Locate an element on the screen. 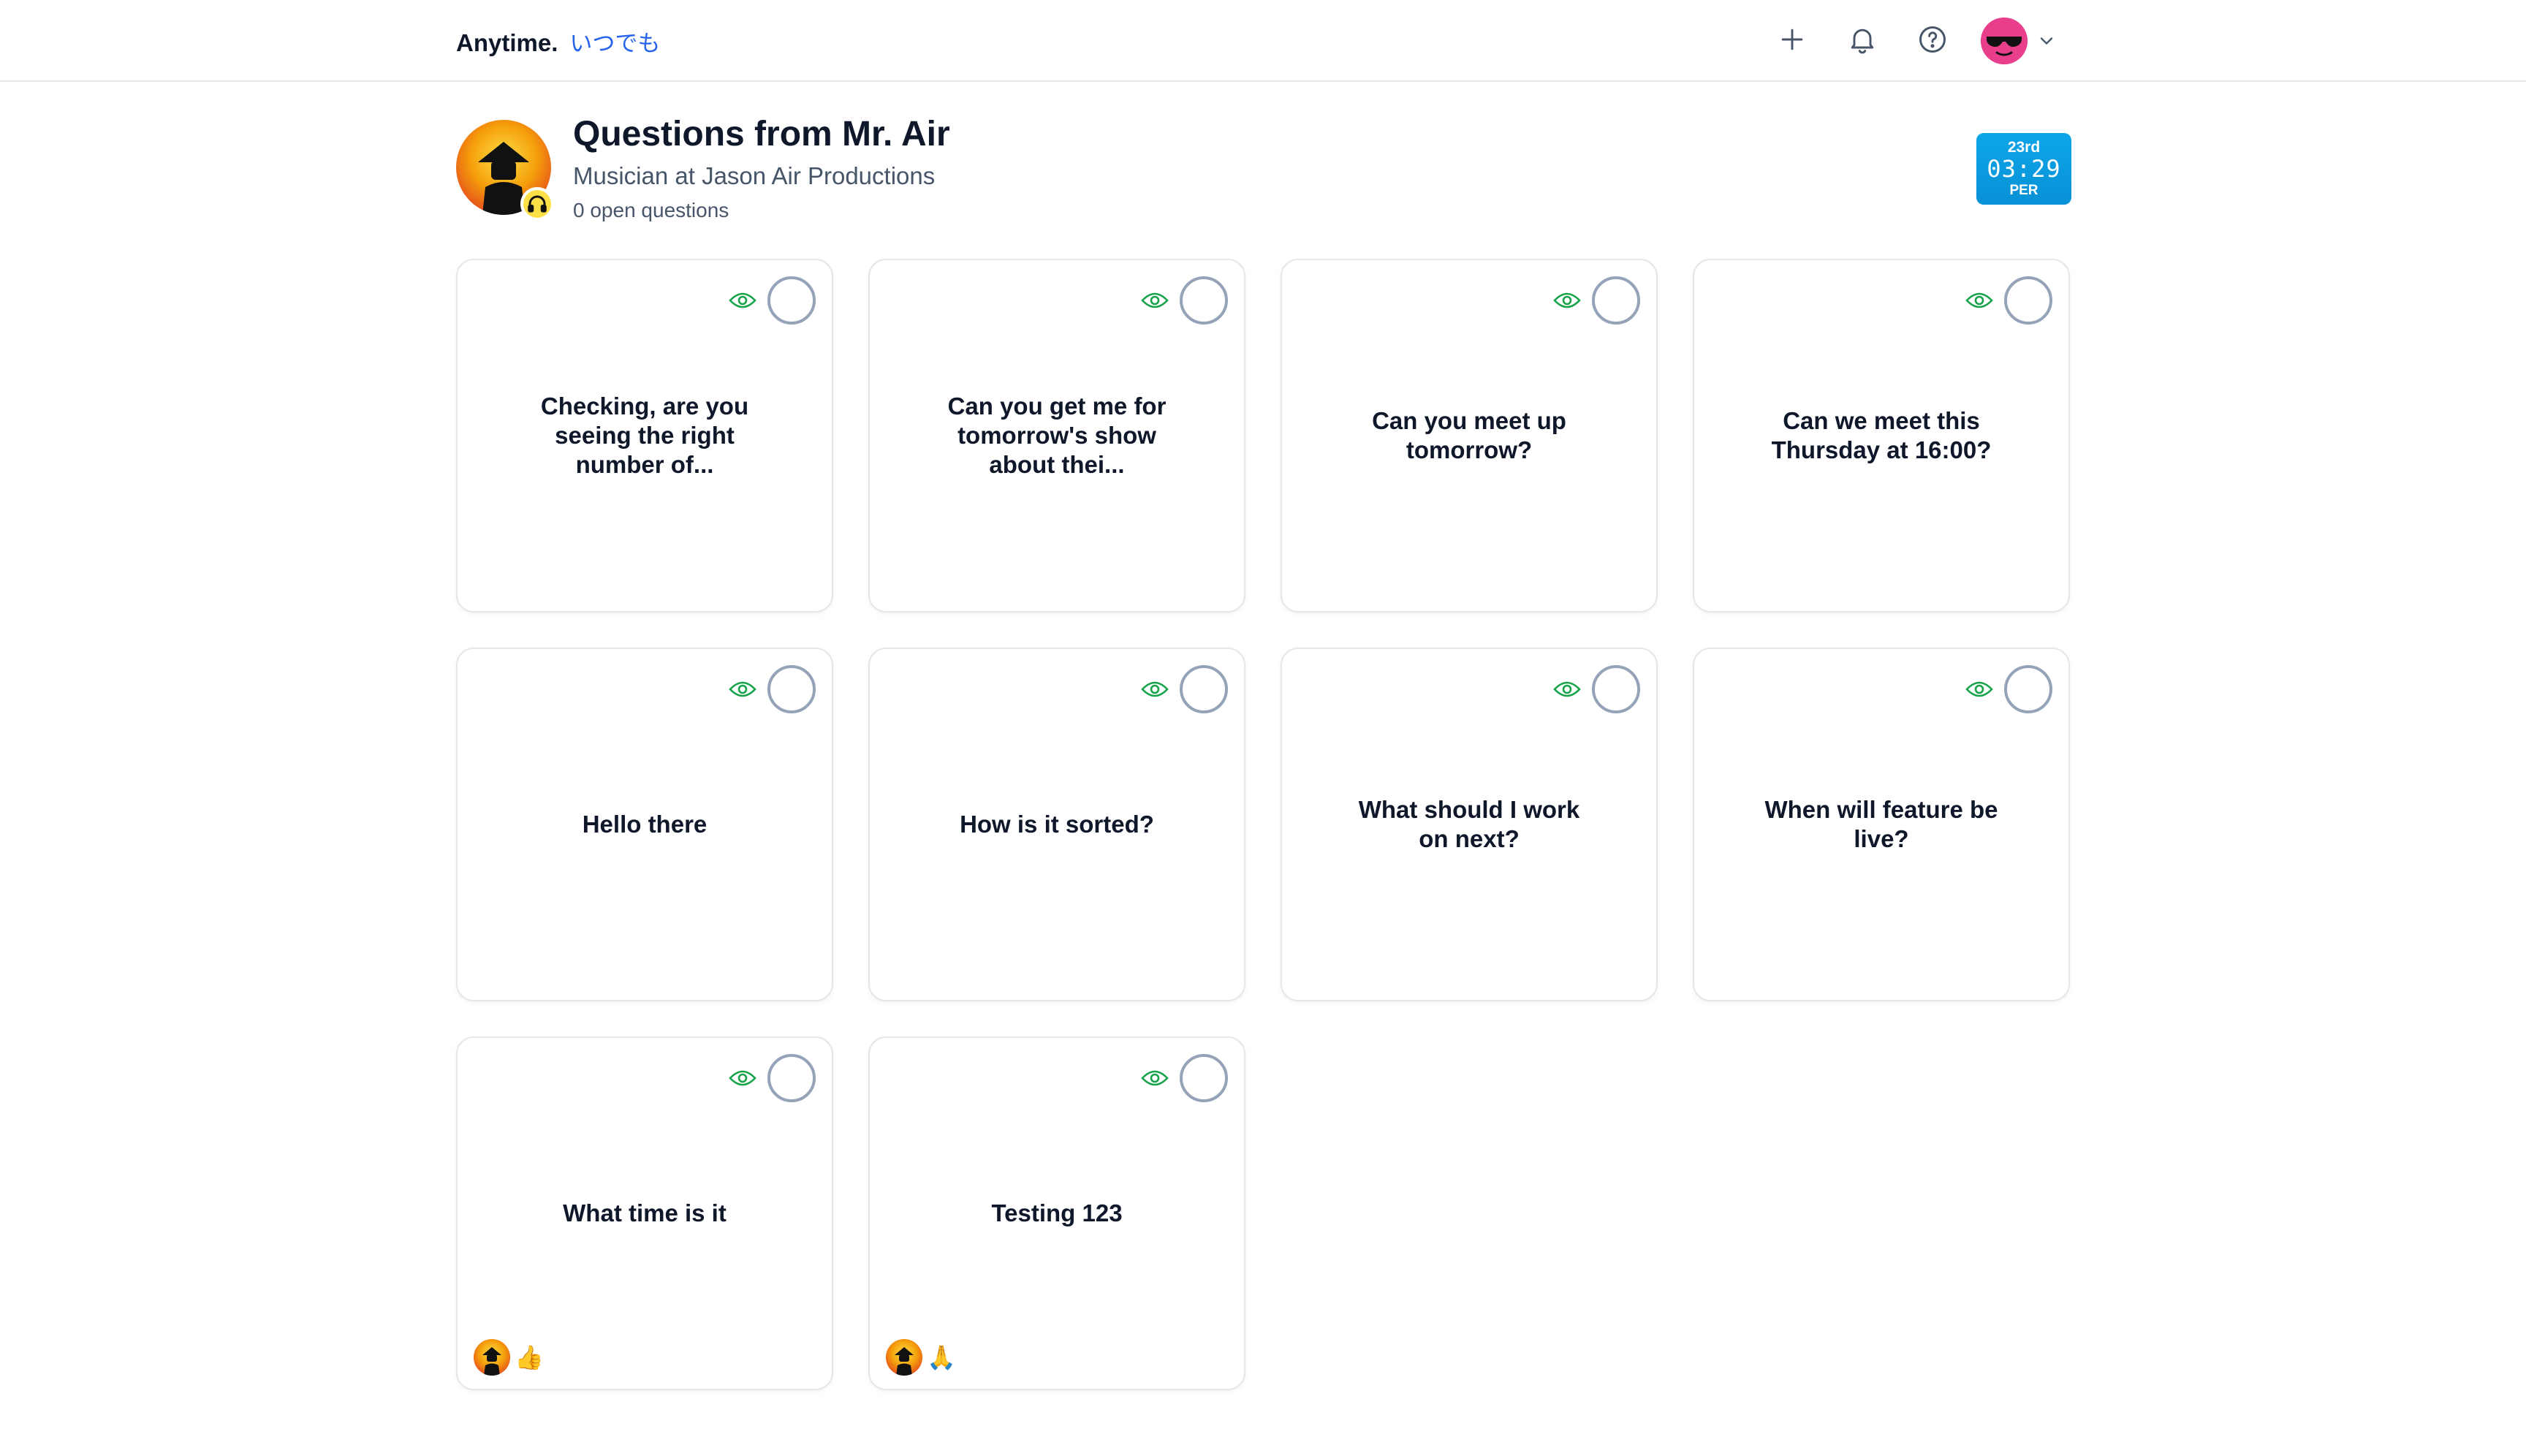 The width and height of the screenshot is (2526, 1456). question-card: What time is it 👍 is located at coordinates (644, 1213).